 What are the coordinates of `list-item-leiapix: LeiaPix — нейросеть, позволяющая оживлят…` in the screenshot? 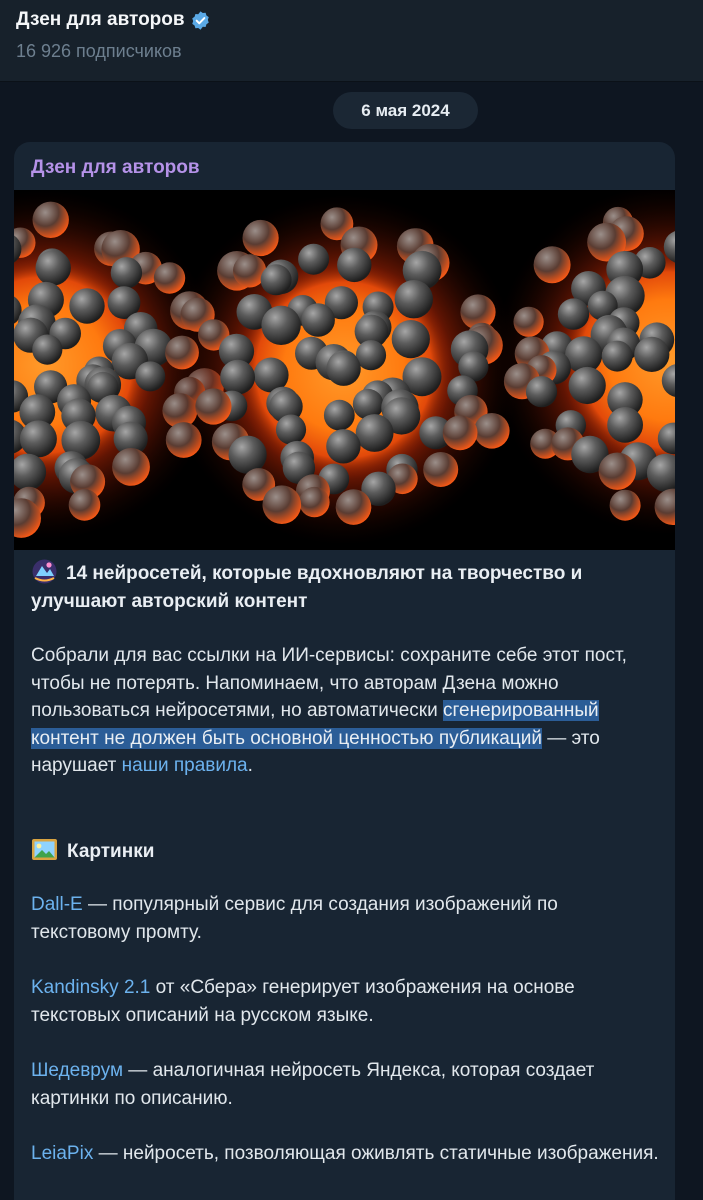 It's located at (346, 1154).